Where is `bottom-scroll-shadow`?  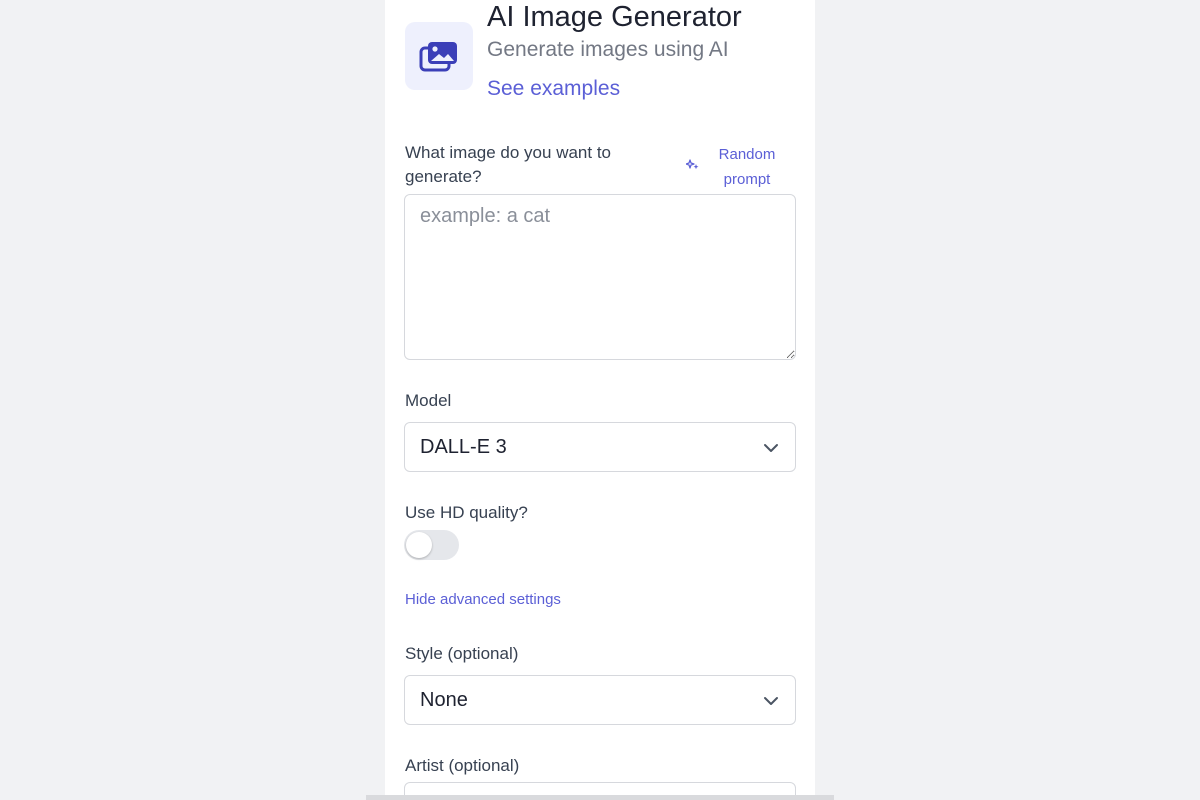
bottom-scroll-shadow is located at coordinates (600, 797).